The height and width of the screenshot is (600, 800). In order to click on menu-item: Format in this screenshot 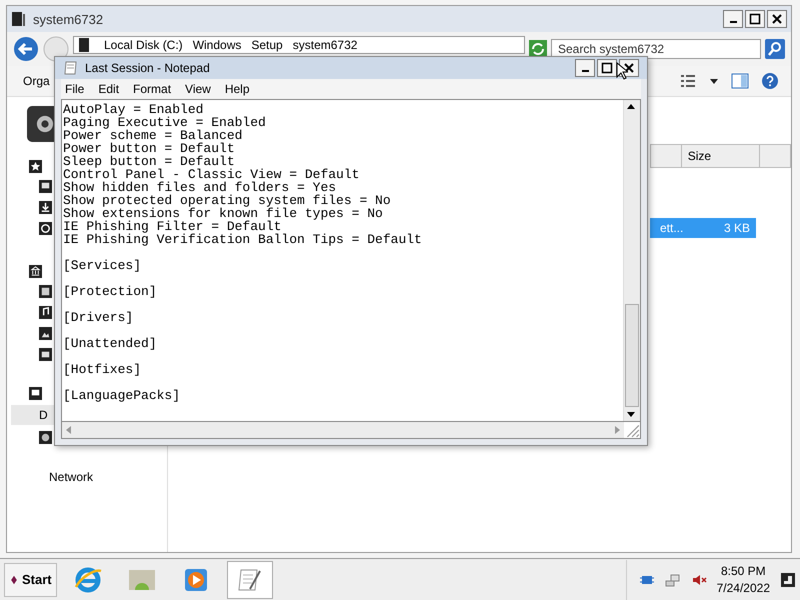, I will do `click(152, 89)`.